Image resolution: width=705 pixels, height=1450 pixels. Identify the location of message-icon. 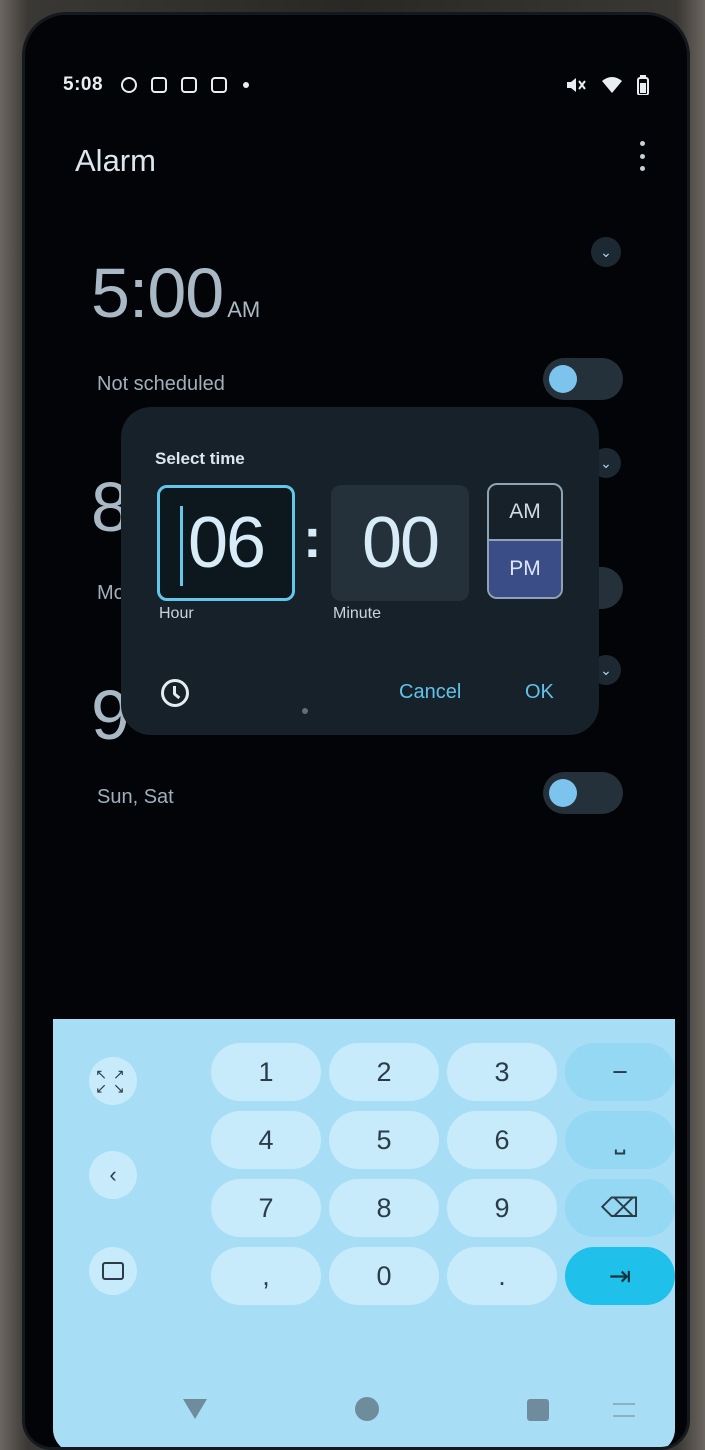
(219, 85).